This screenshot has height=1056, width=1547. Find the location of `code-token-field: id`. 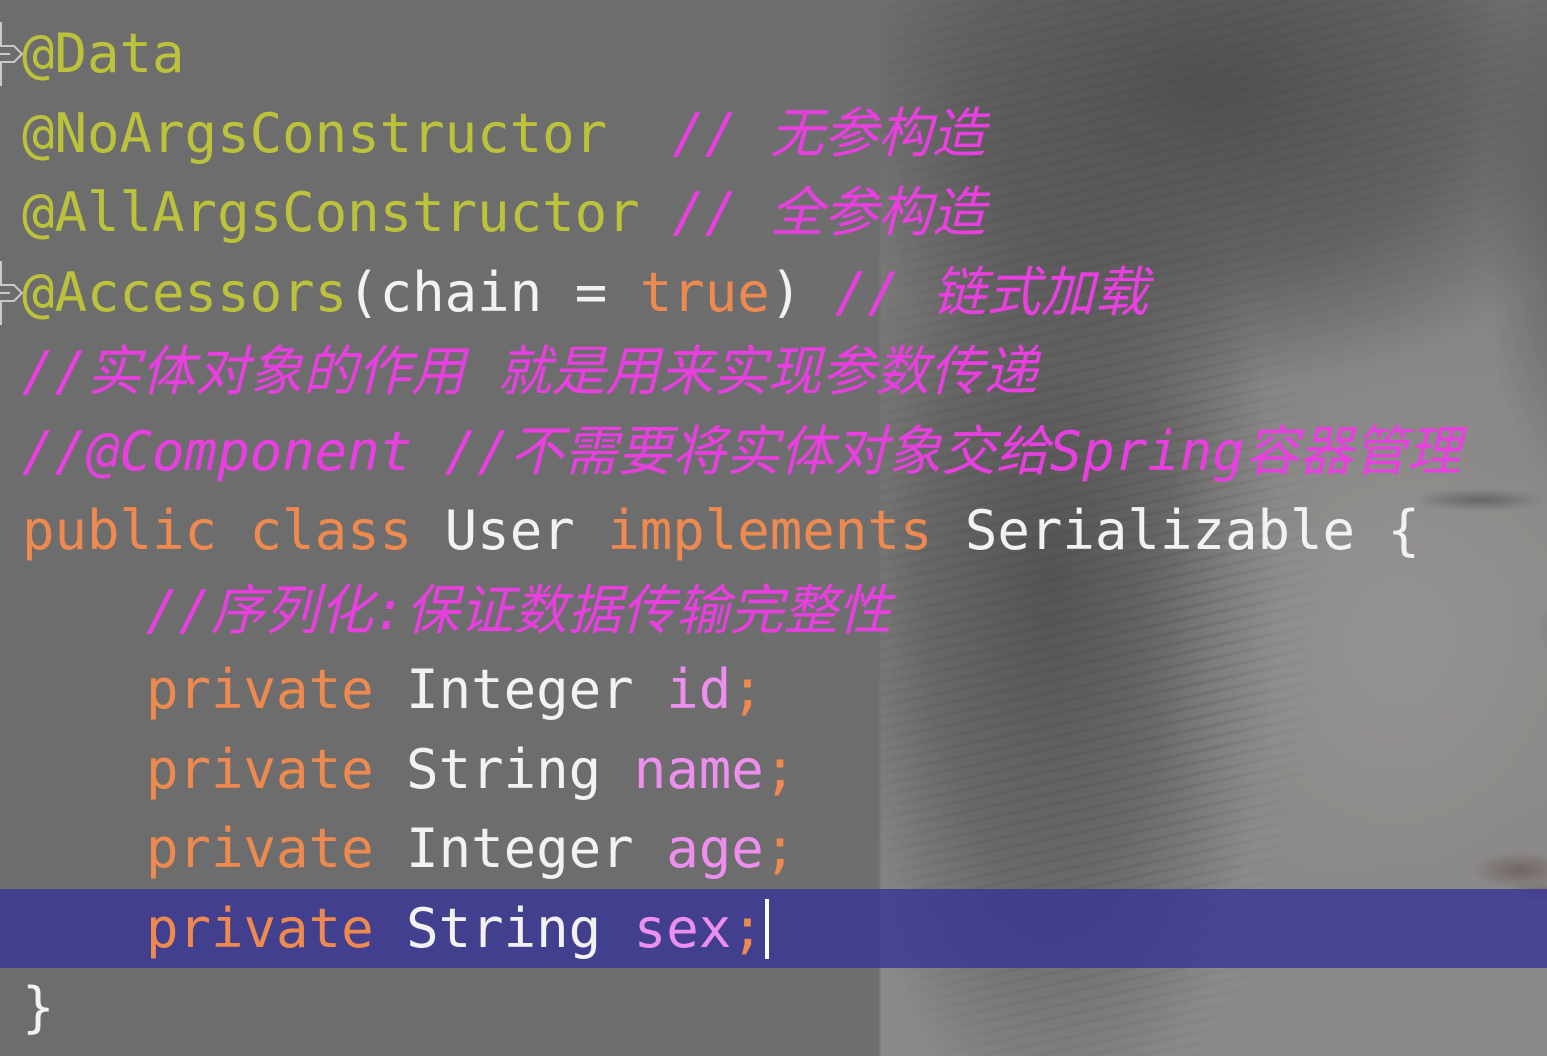

code-token-field: id is located at coordinates (699, 689).